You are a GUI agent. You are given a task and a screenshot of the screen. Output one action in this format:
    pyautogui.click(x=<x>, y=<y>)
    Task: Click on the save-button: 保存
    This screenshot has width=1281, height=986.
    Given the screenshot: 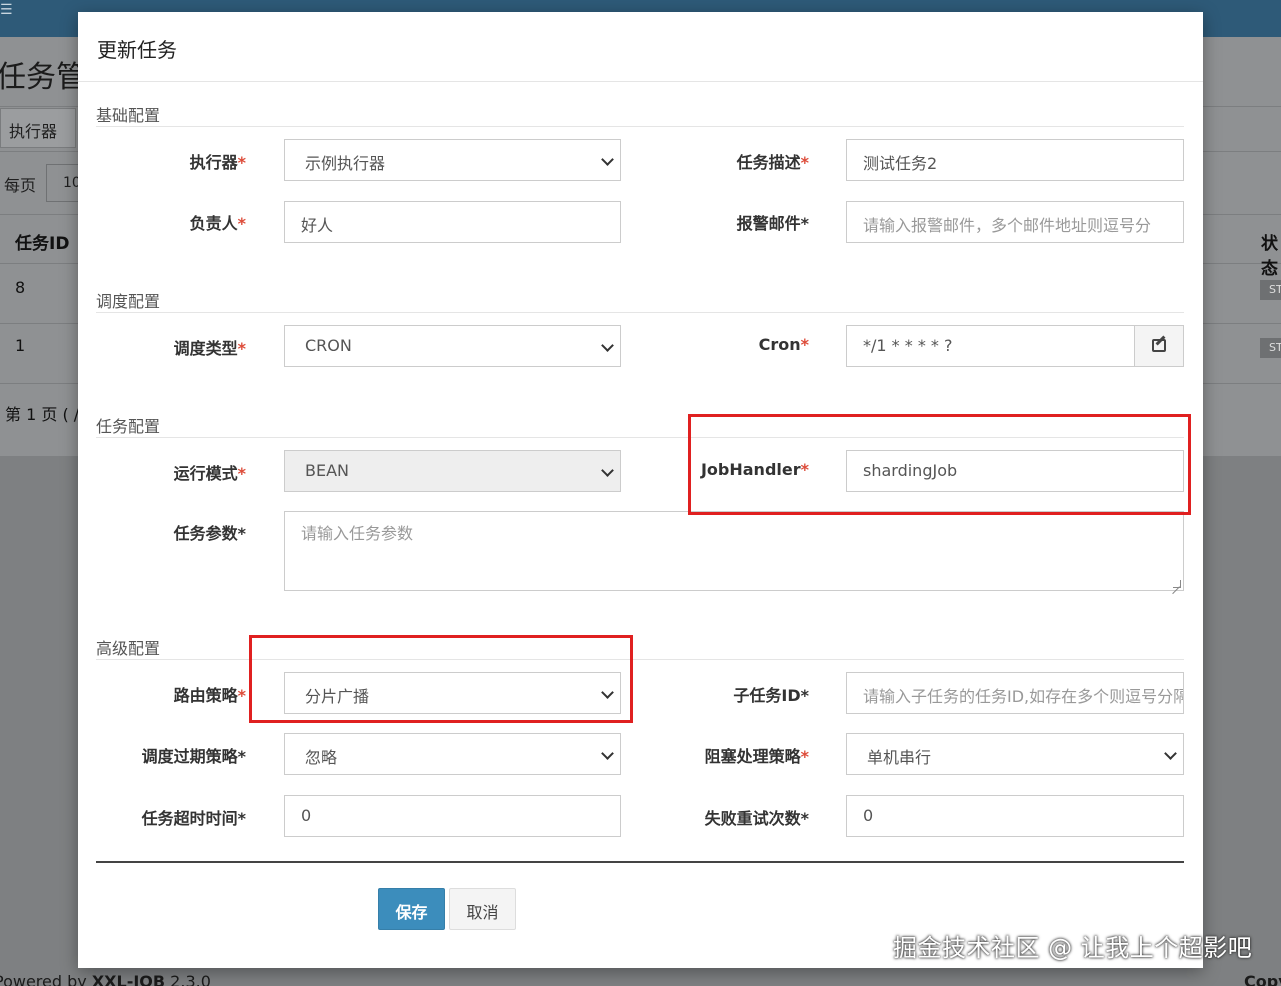 What is the action you would take?
    pyautogui.click(x=411, y=909)
    